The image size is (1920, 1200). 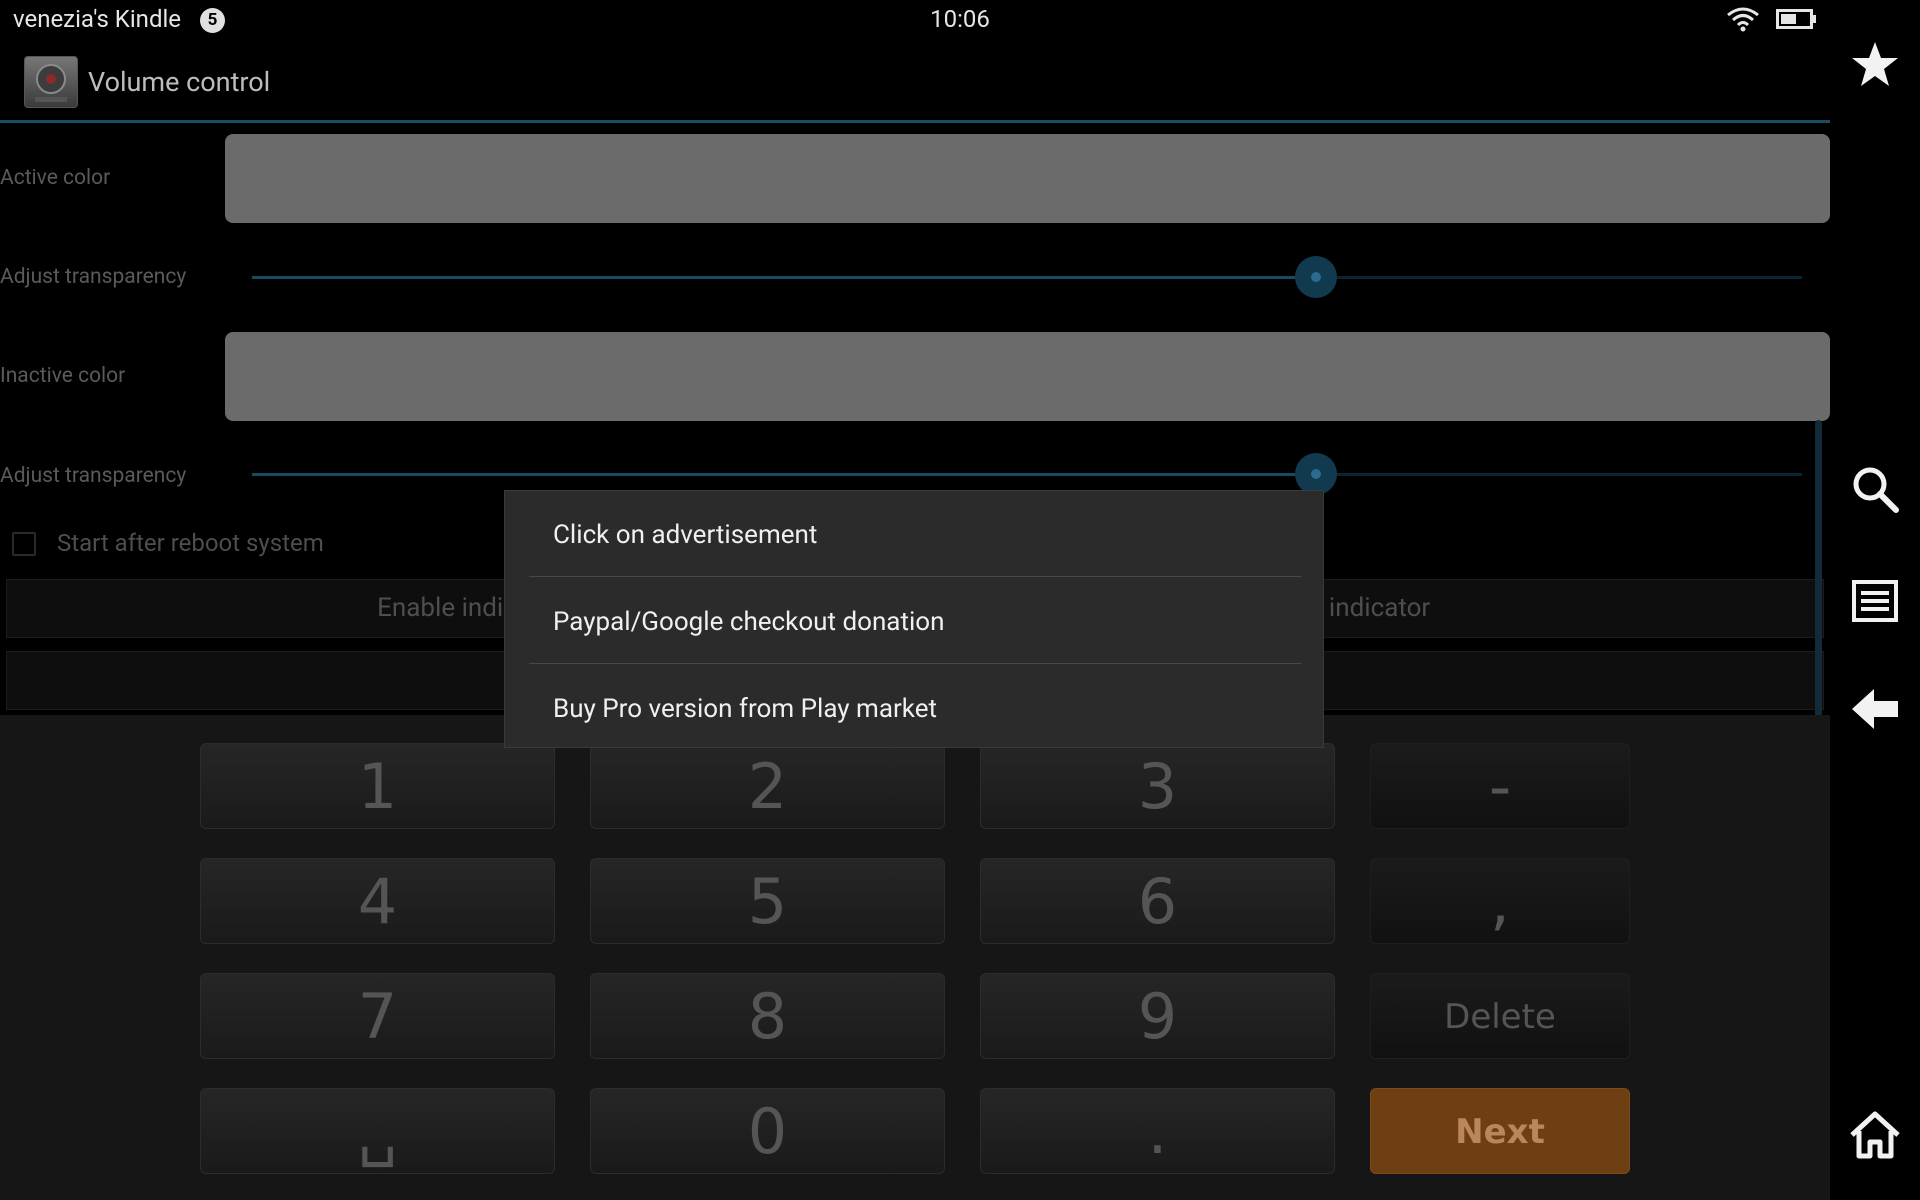 I want to click on active-color-swatch, so click(x=1027, y=178).